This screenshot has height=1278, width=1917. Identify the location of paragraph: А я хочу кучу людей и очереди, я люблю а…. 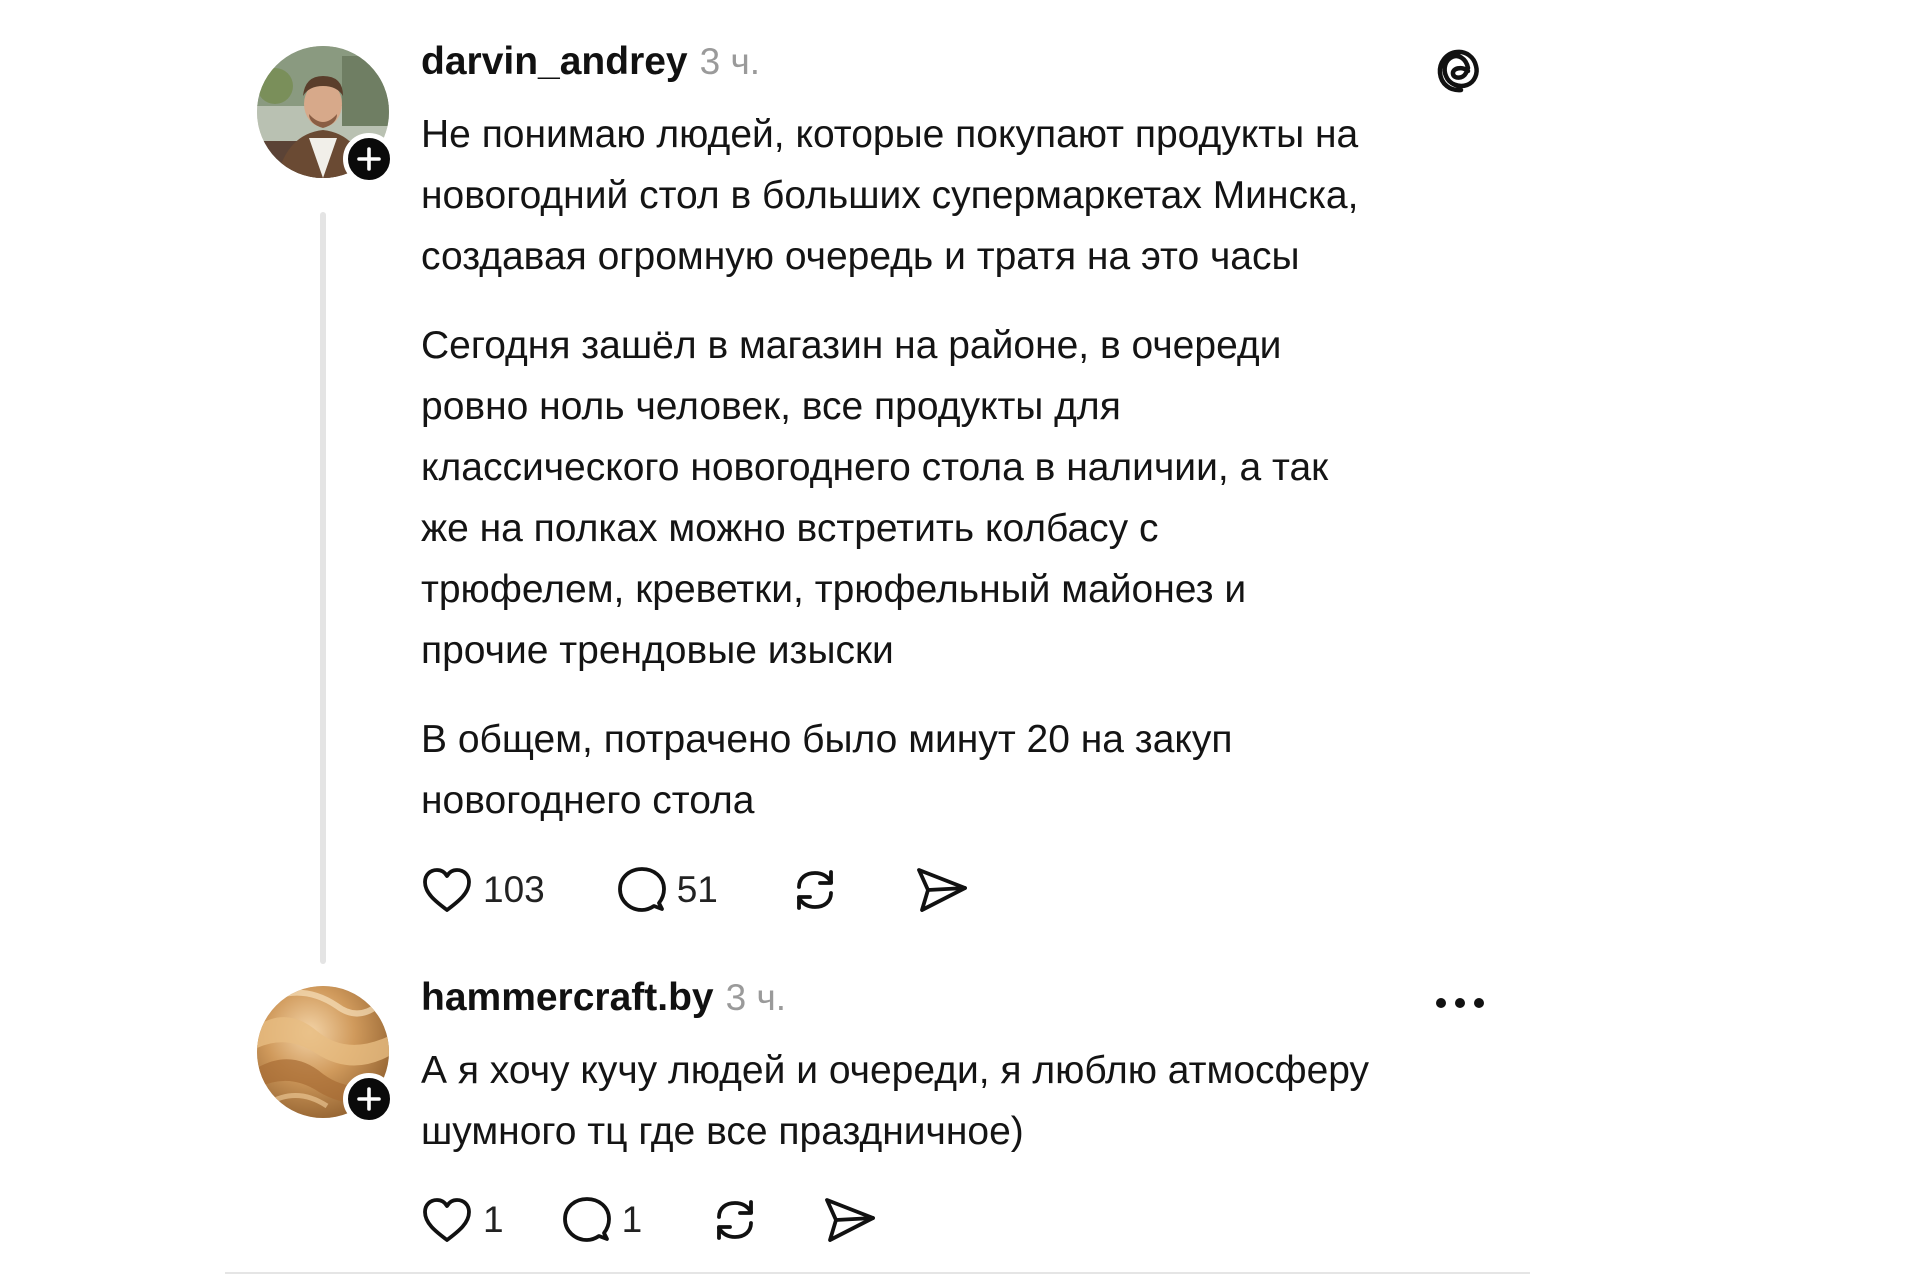
(895, 1101).